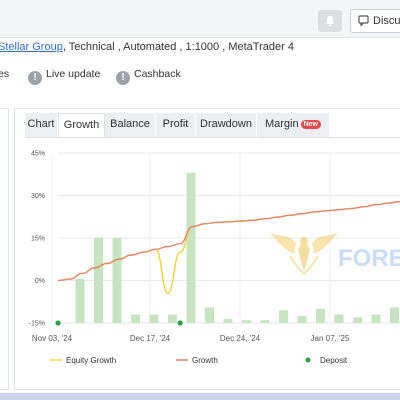  I want to click on y-tick-label: -15%, so click(37, 324).